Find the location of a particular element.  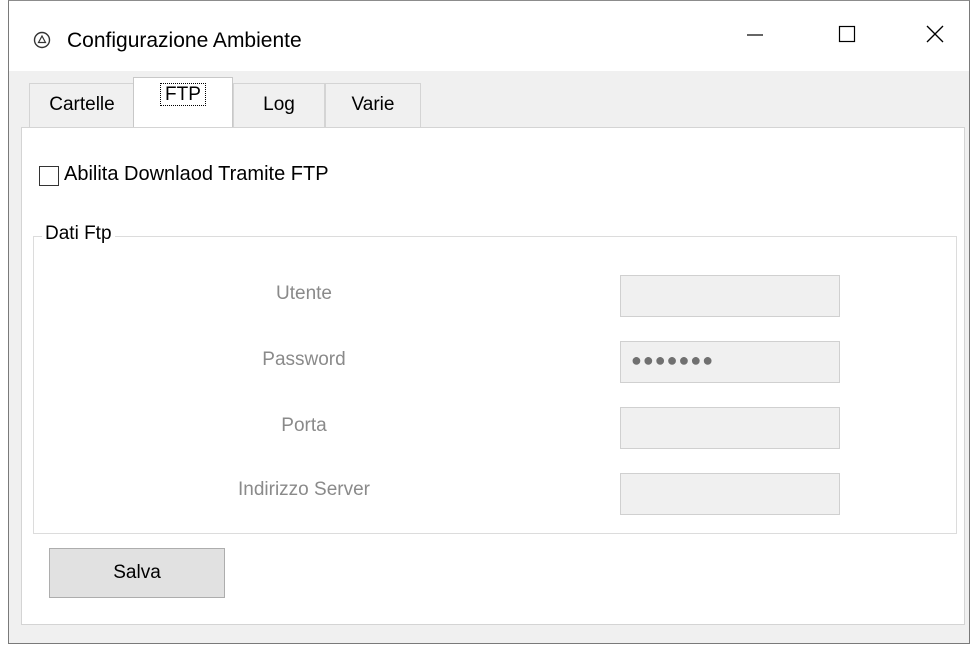

maximize-button is located at coordinates (847, 36).